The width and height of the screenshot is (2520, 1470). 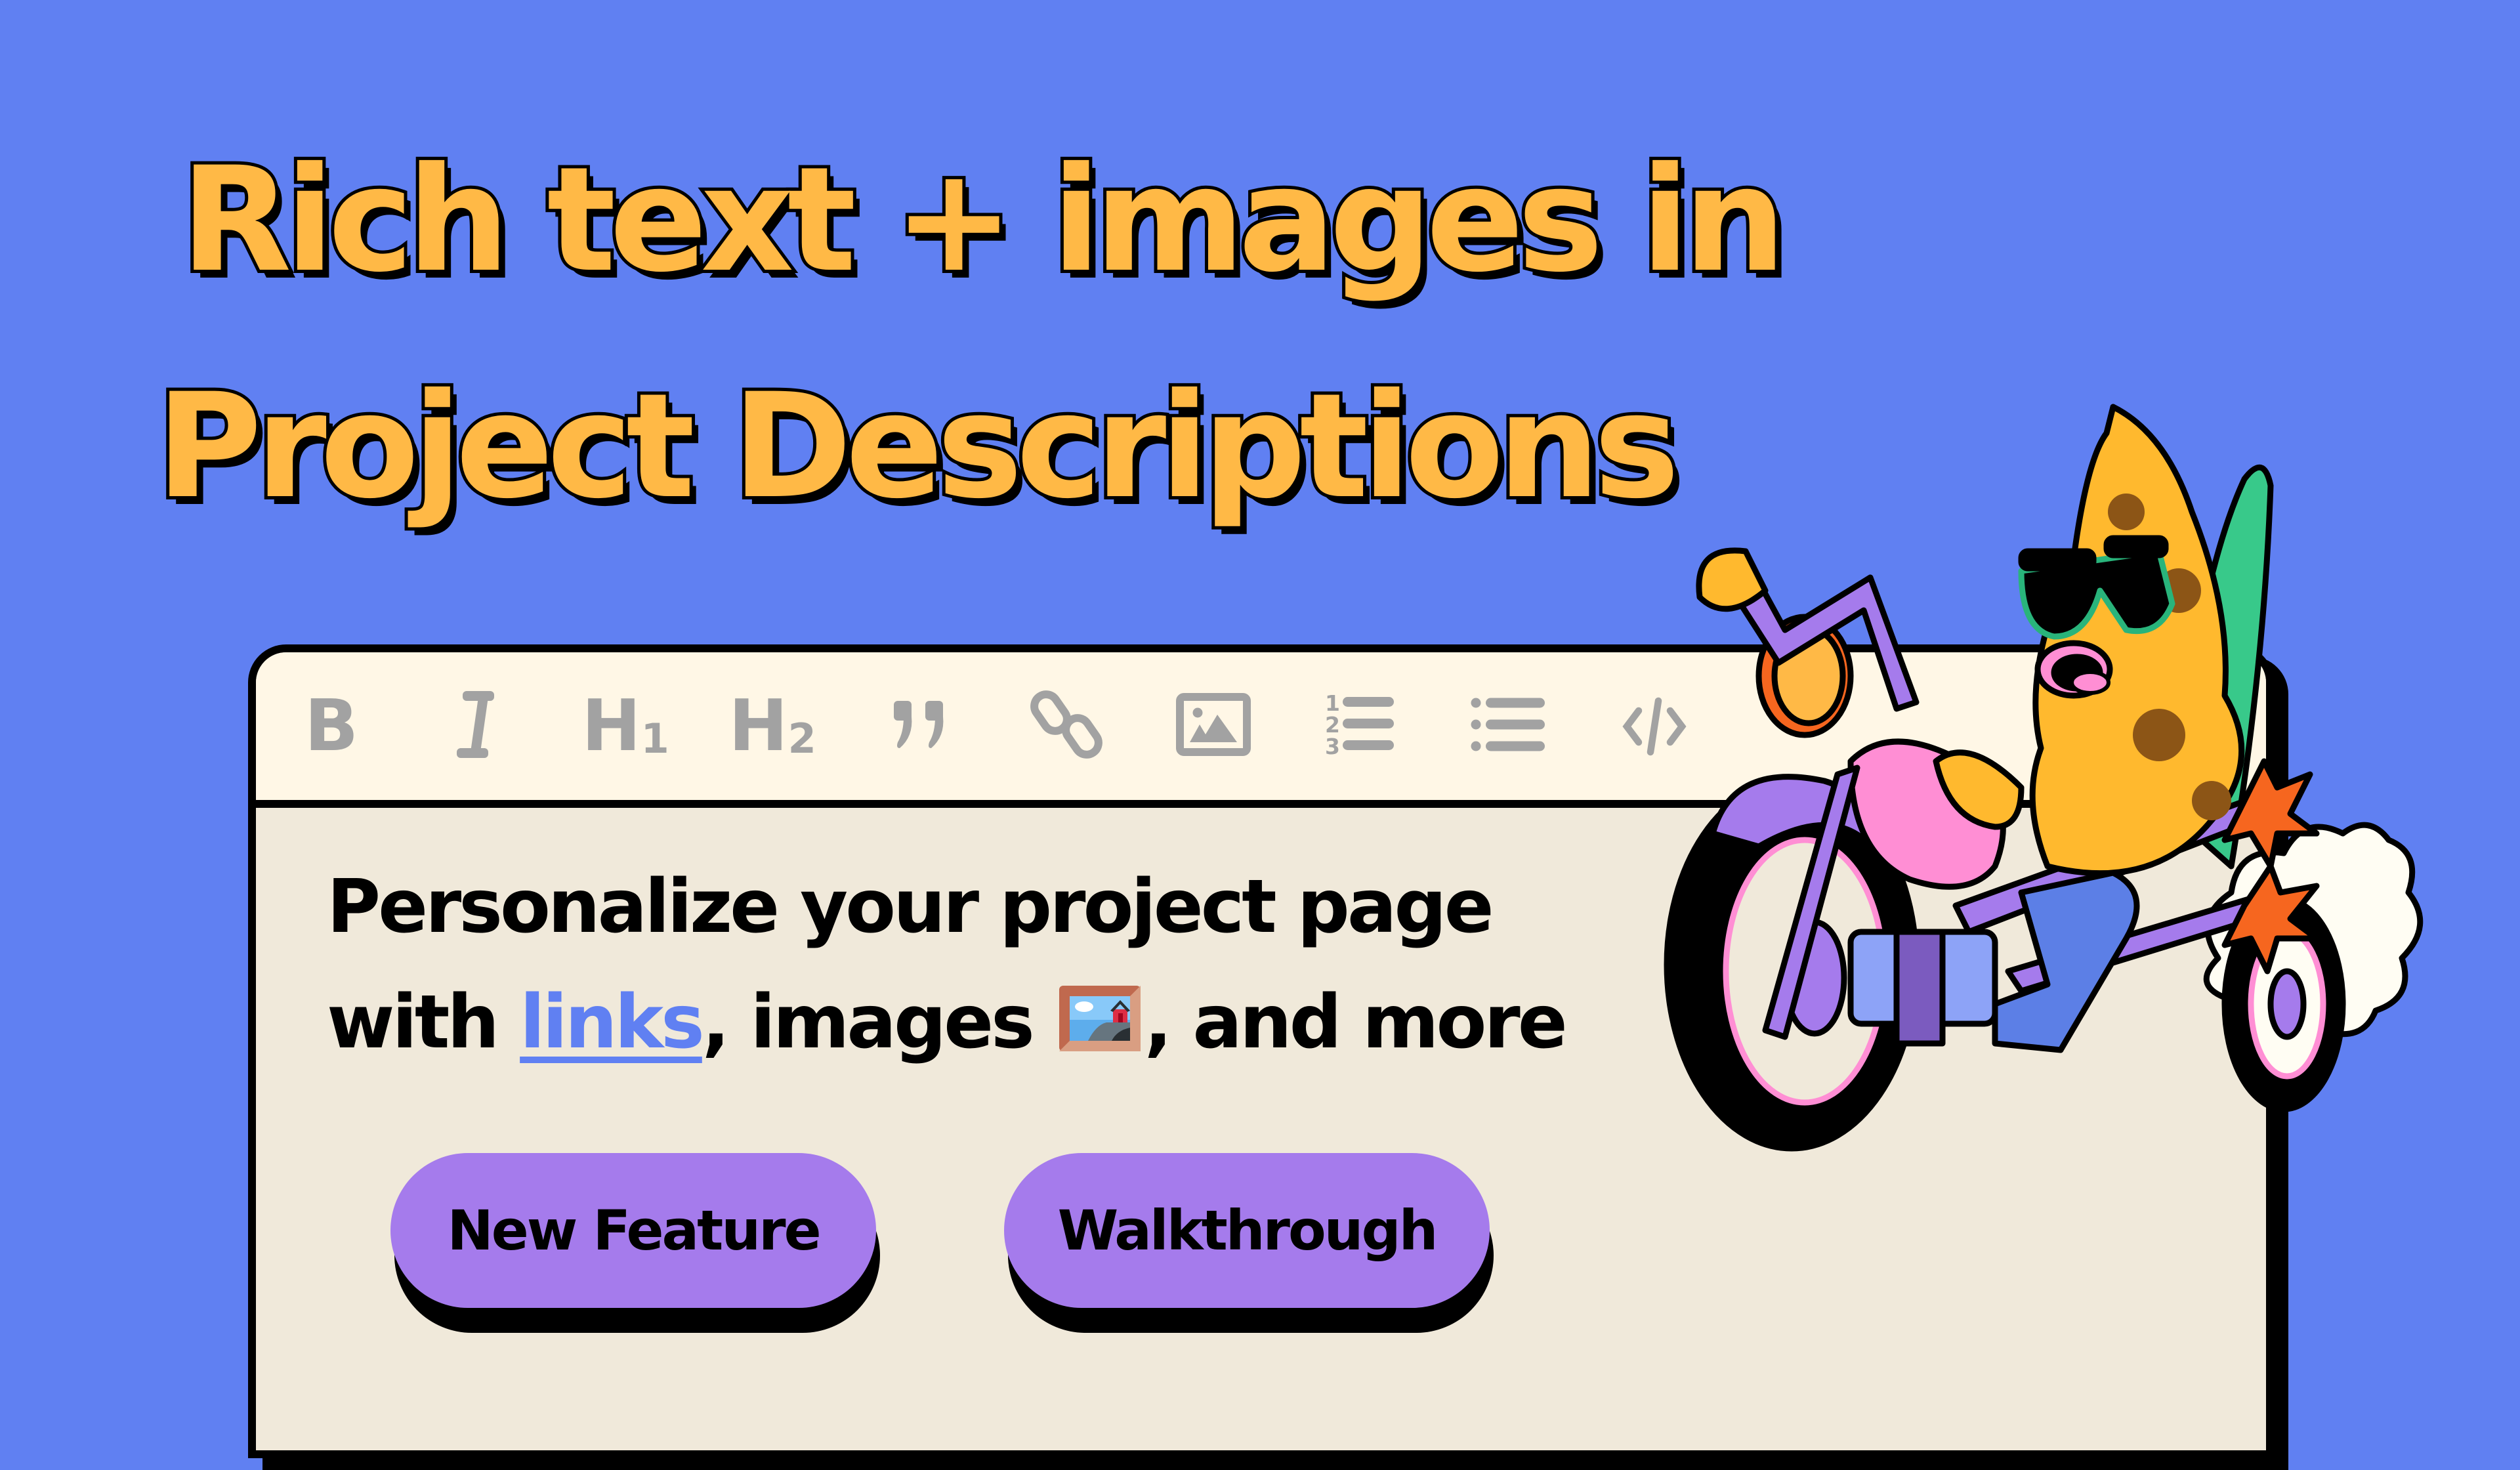 I want to click on italic-icon, so click(x=478, y=726).